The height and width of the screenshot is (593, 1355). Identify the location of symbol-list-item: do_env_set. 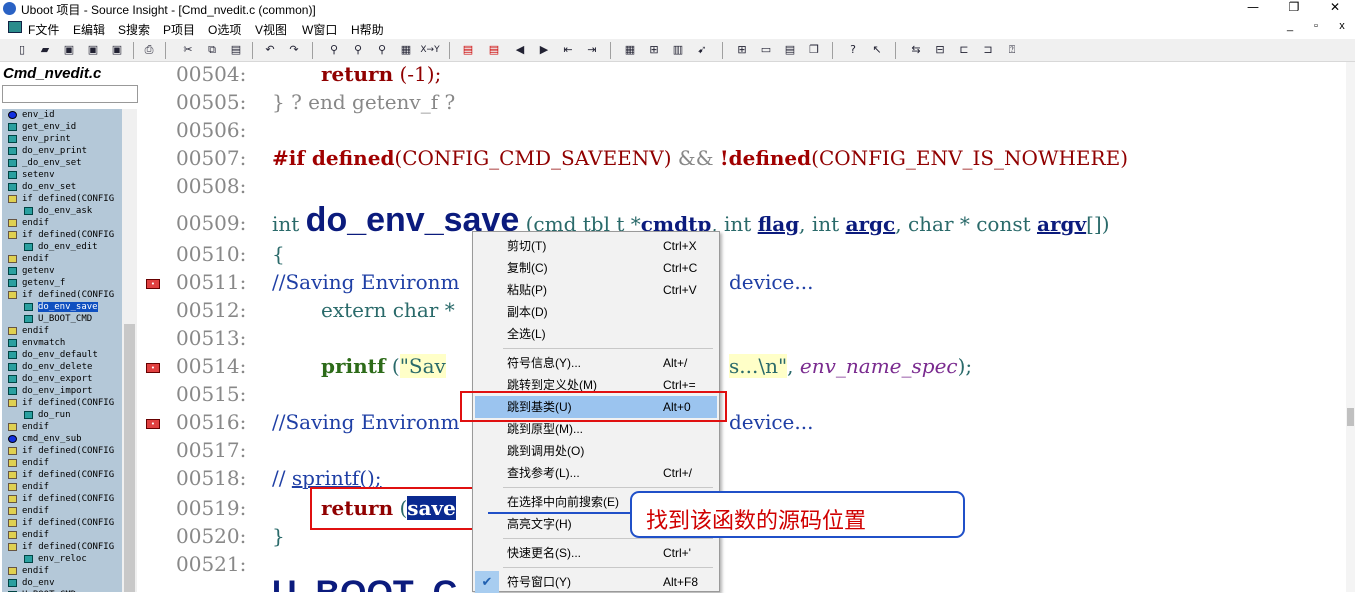
(62, 187).